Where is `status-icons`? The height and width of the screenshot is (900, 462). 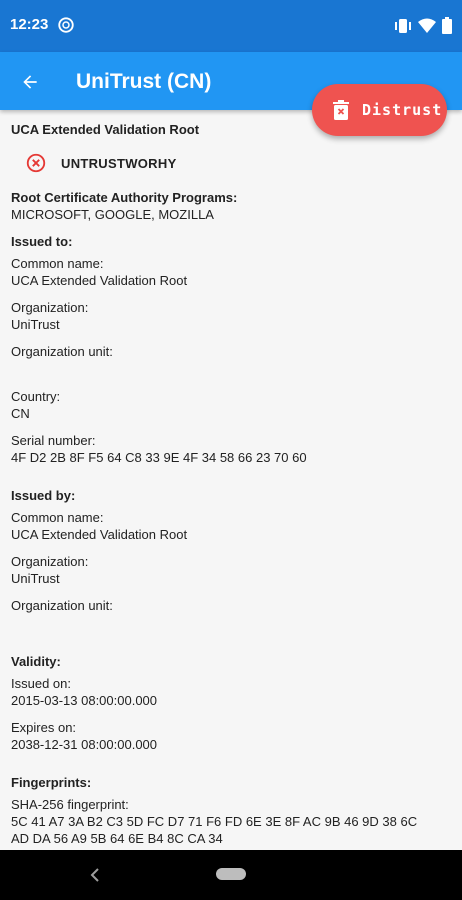
status-icons is located at coordinates (423, 25).